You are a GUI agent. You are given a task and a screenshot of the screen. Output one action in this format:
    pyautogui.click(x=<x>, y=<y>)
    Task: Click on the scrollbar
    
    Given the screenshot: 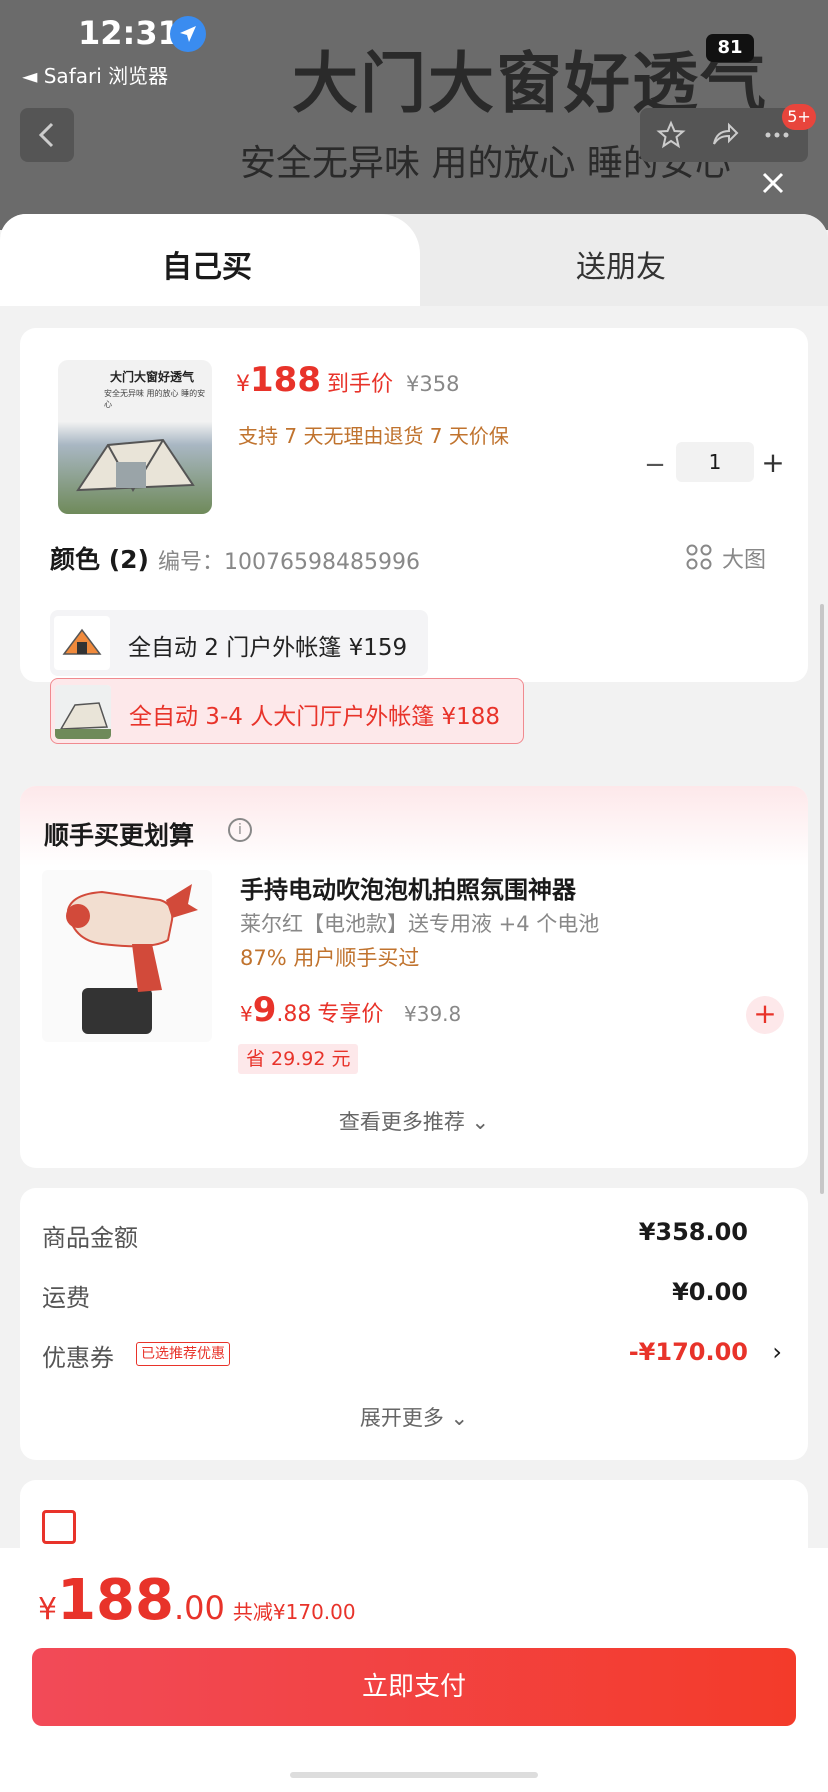 What is the action you would take?
    pyautogui.click(x=822, y=899)
    